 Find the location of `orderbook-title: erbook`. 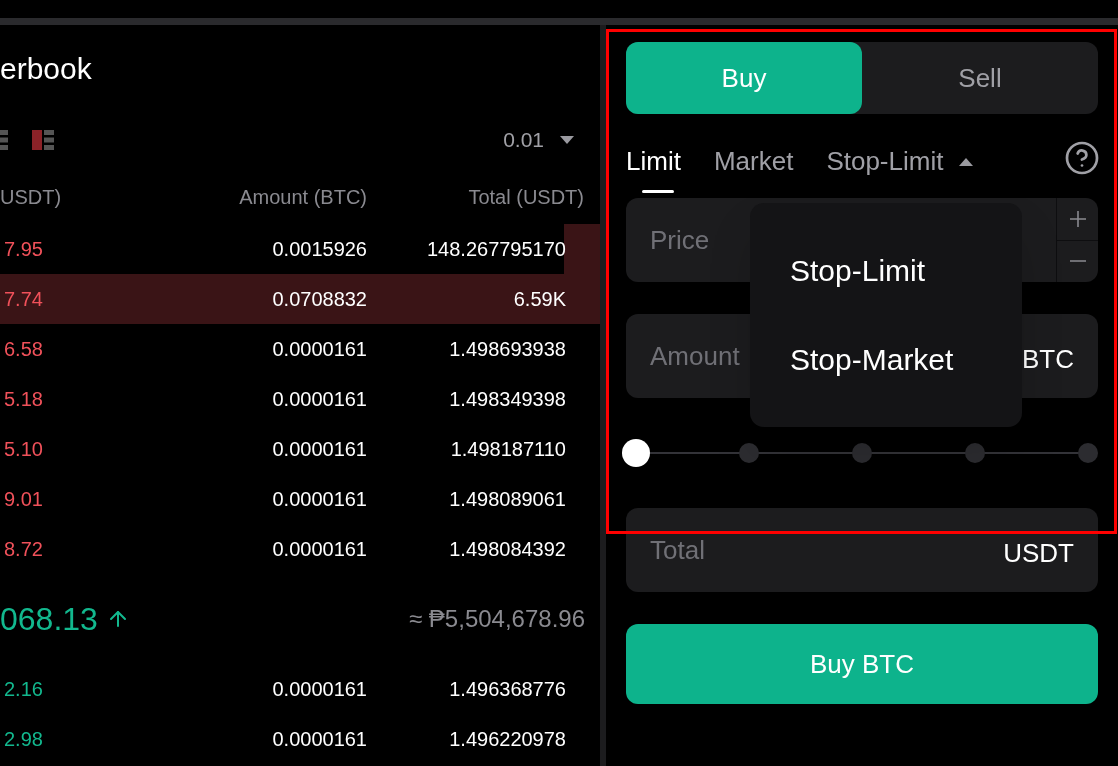

orderbook-title: erbook is located at coordinates (46, 68).